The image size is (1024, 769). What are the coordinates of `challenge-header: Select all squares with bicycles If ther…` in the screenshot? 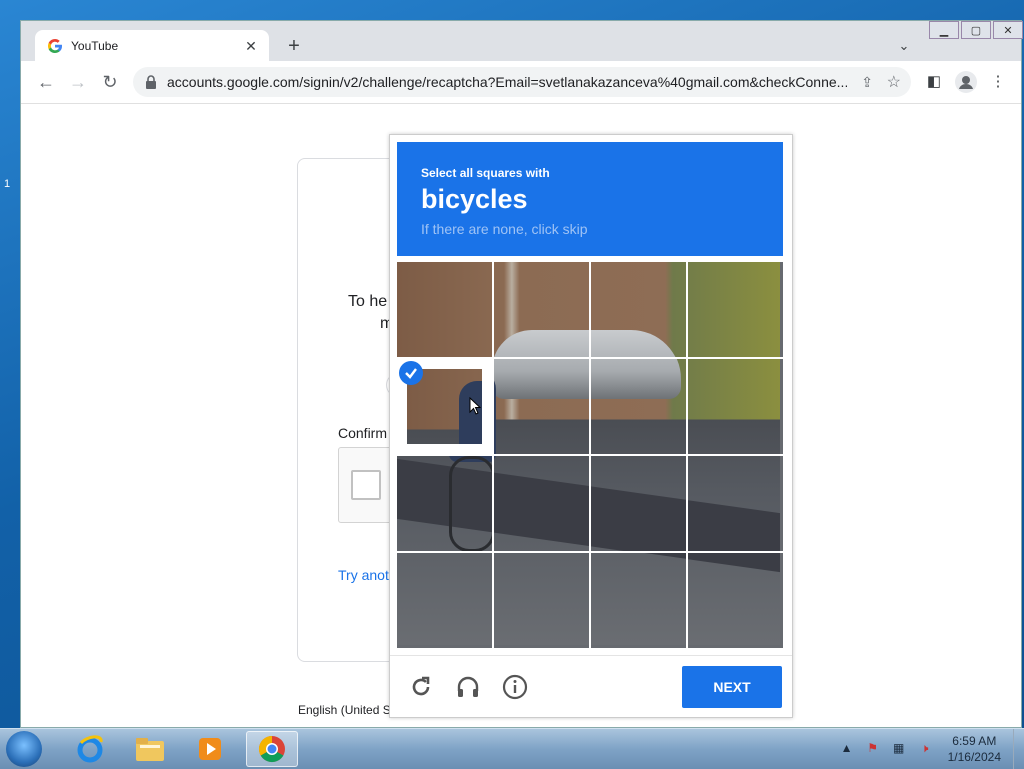 It's located at (590, 199).